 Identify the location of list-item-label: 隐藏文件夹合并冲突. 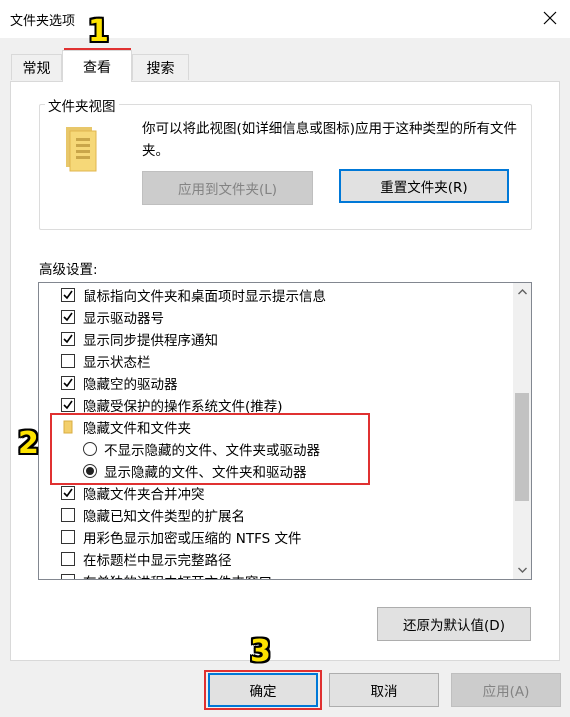
(144, 495).